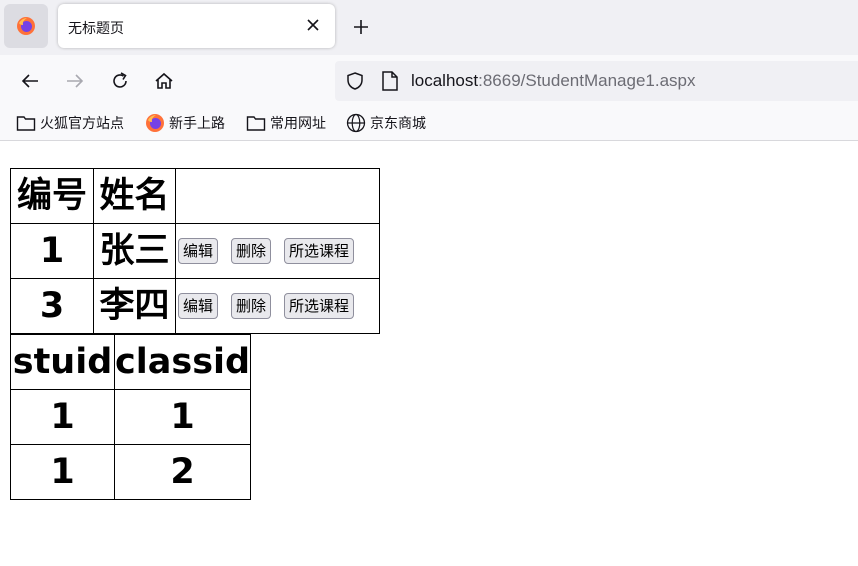 The height and width of the screenshot is (566, 858). I want to click on students-table: 编号 姓名 1 张三 编辑 删除 所选课程 3 李四 编辑 删除 所选课程, so click(195, 251).